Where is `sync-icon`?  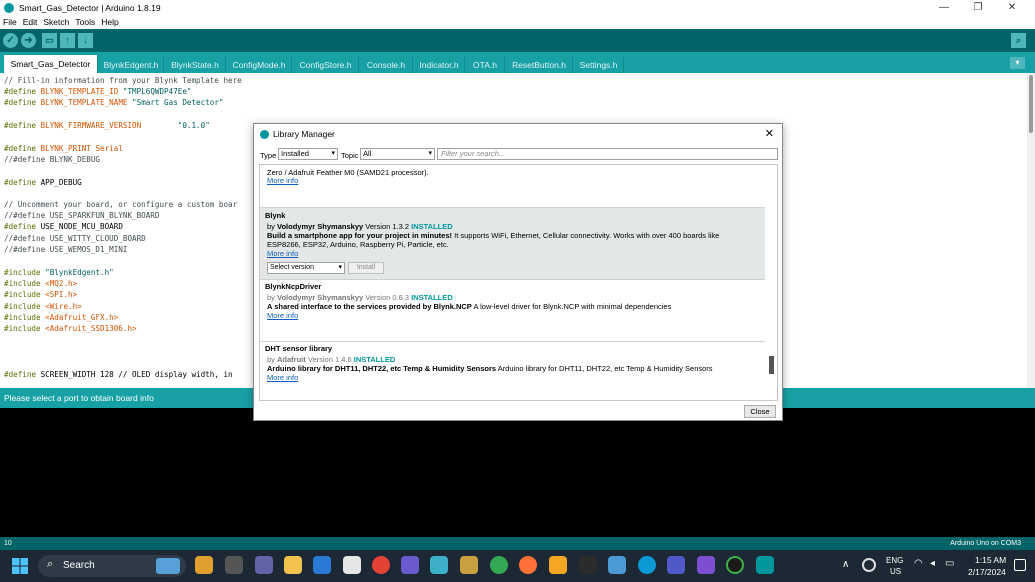 sync-icon is located at coordinates (869, 565).